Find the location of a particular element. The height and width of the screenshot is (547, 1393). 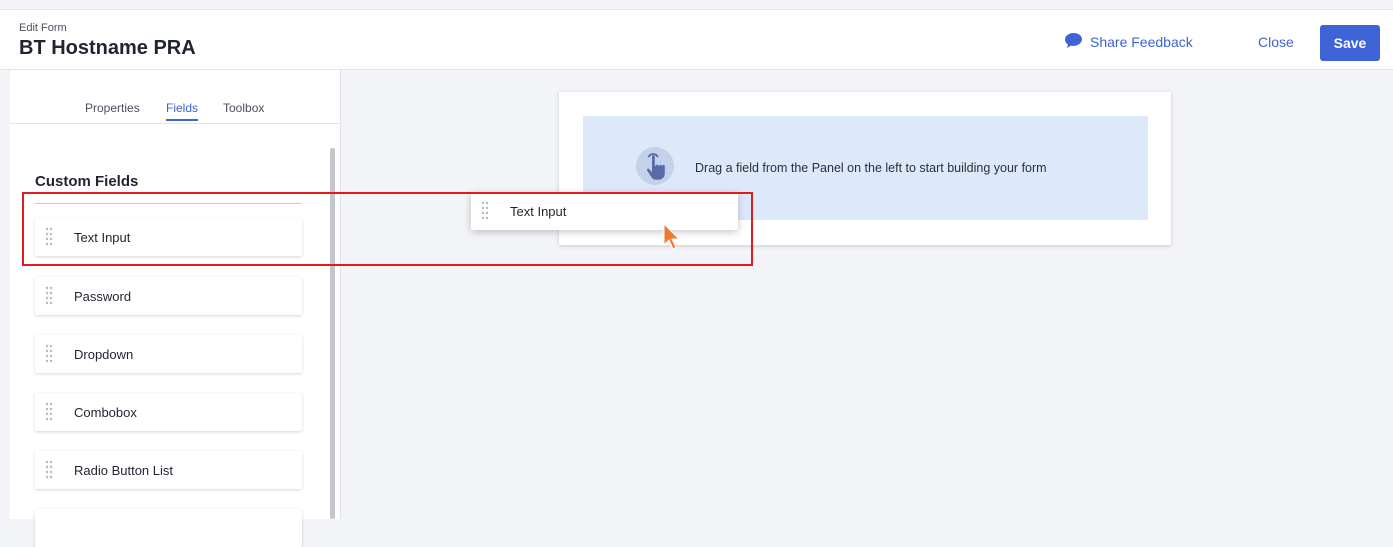

field-item-label: Password is located at coordinates (103, 296).